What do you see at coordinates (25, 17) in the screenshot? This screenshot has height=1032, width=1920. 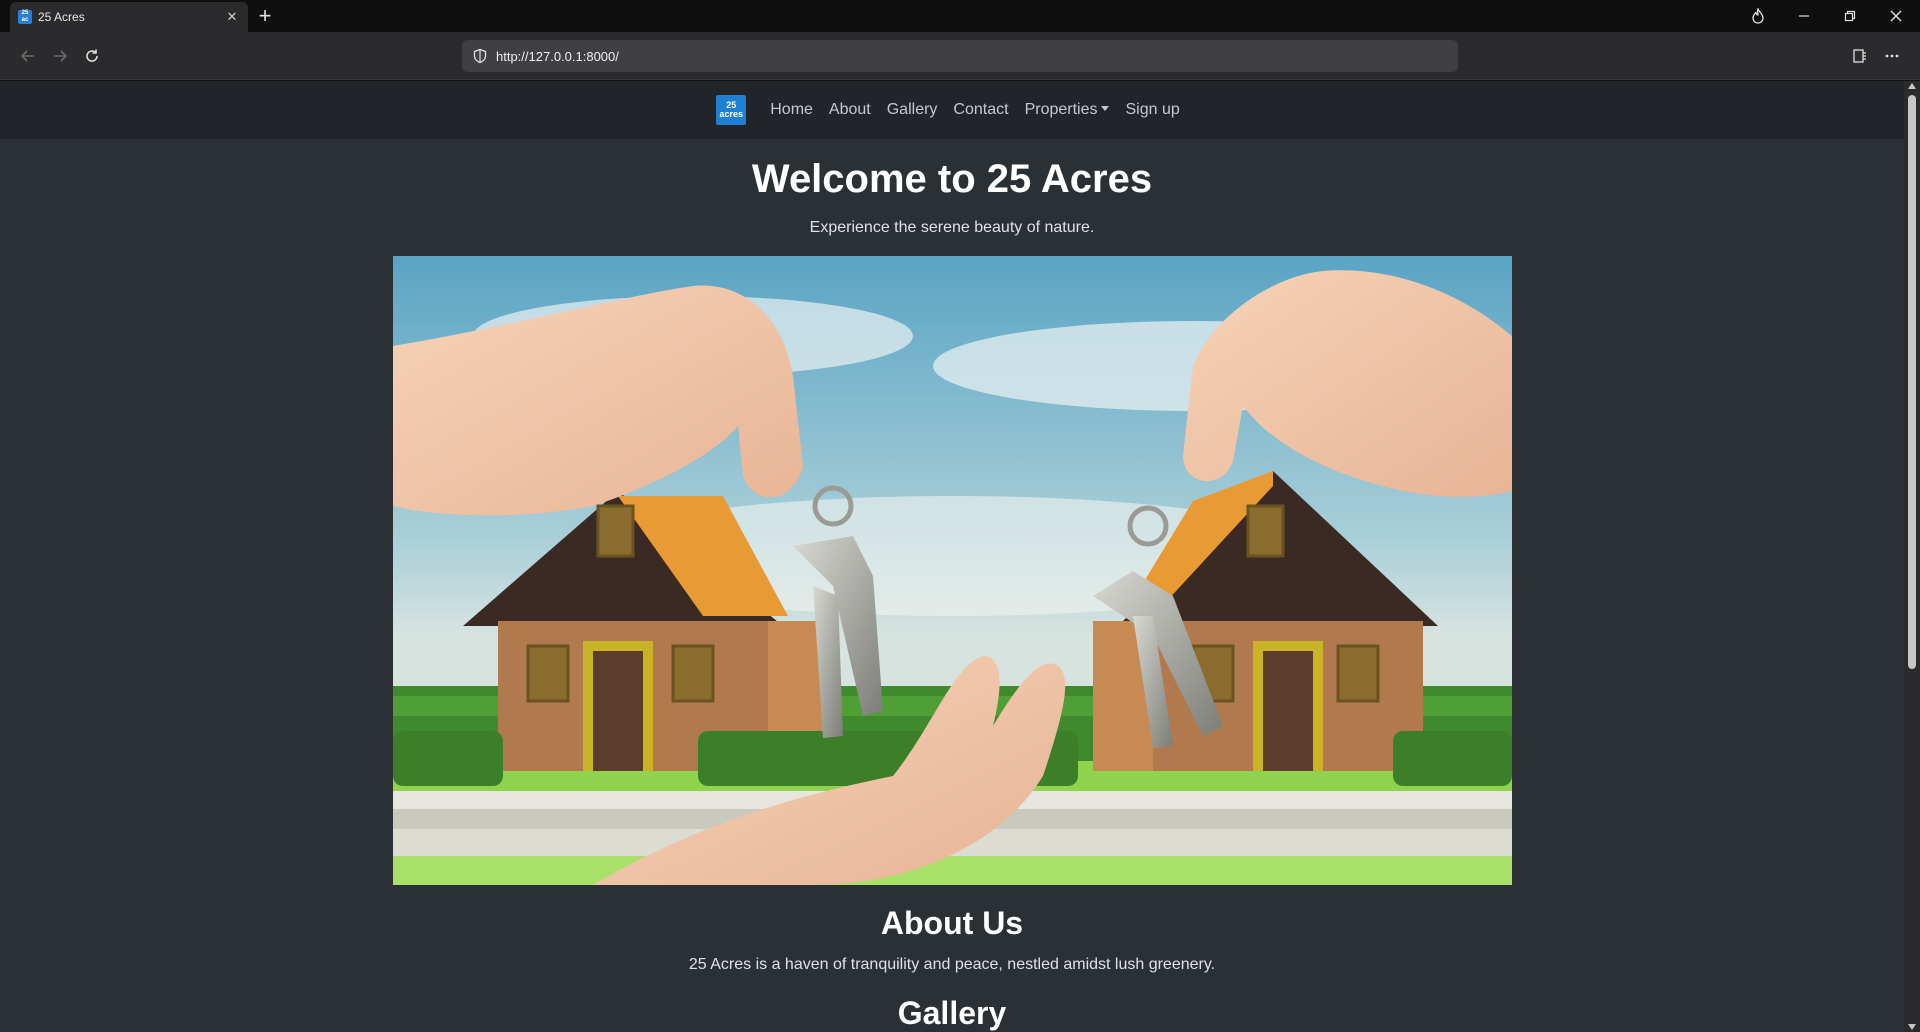 I see `tab-favicon-icon: 25 ac` at bounding box center [25, 17].